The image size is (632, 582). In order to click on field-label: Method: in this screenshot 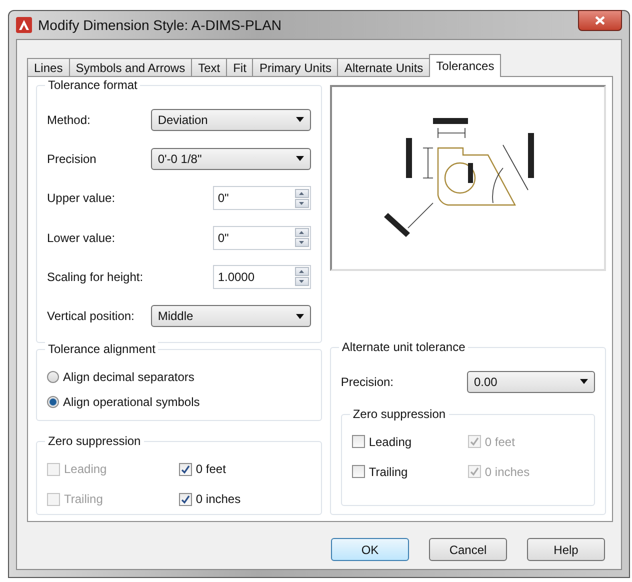, I will do `click(68, 119)`.